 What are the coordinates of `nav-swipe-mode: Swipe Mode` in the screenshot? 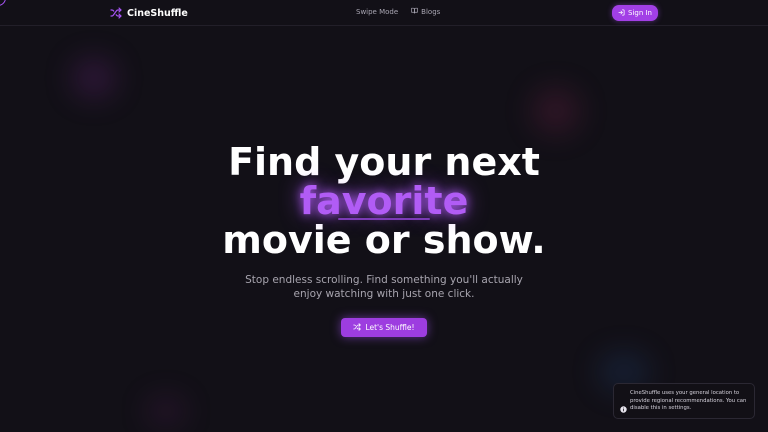 It's located at (377, 12).